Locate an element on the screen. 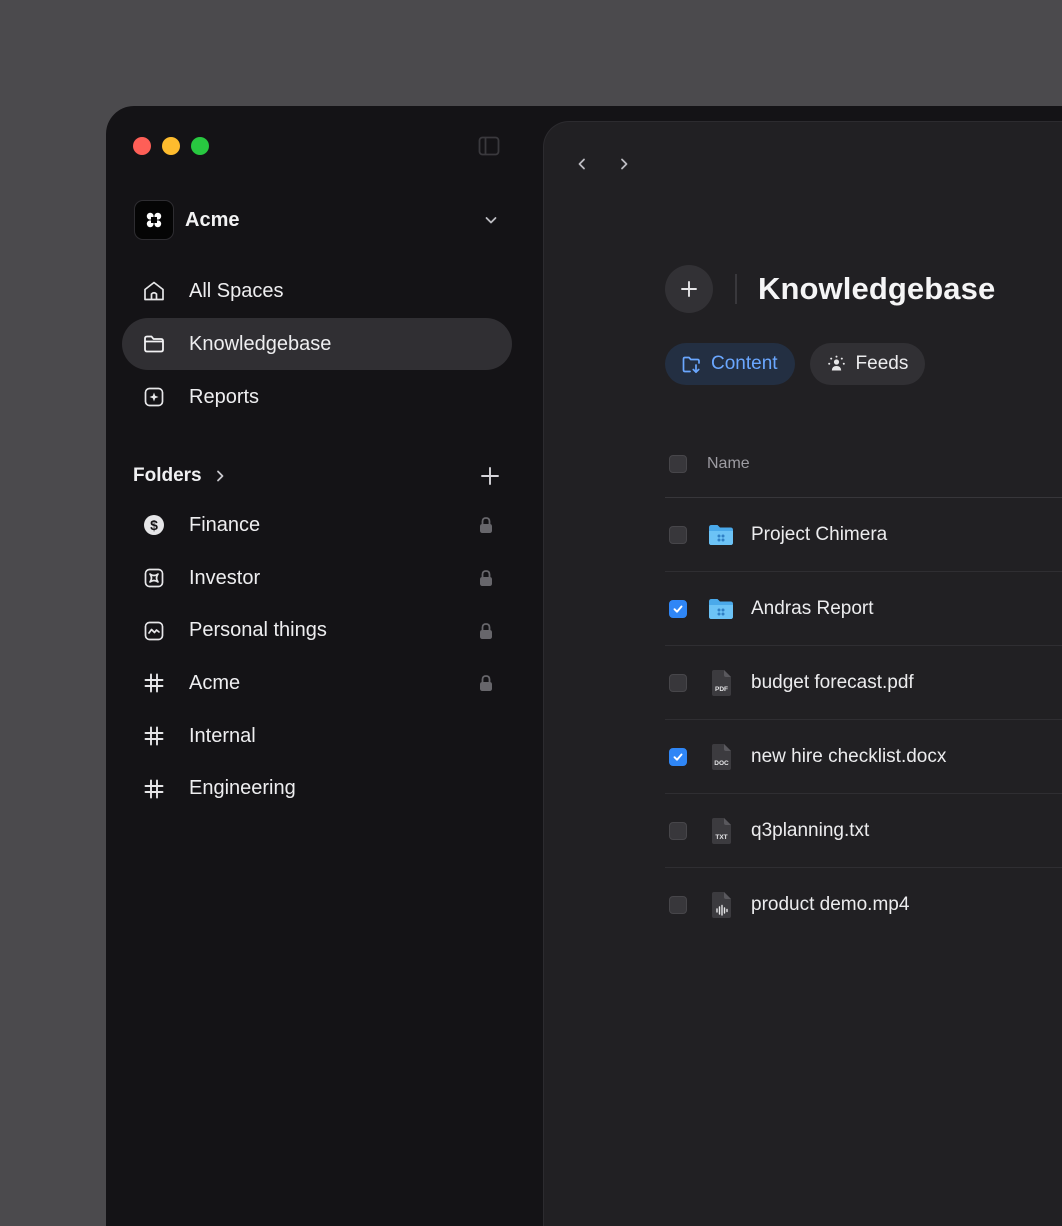 This screenshot has height=1226, width=1062. folder-item-internal: Internal is located at coordinates (317, 736).